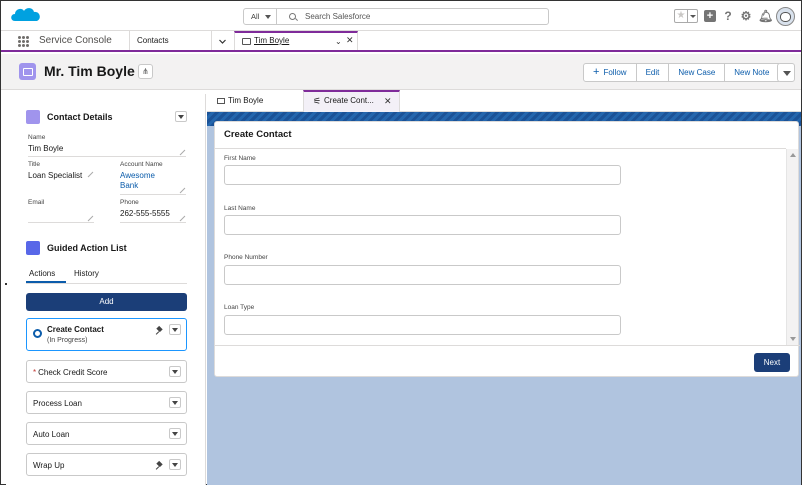  I want to click on loan-type-label: Loan Type, so click(239, 307).